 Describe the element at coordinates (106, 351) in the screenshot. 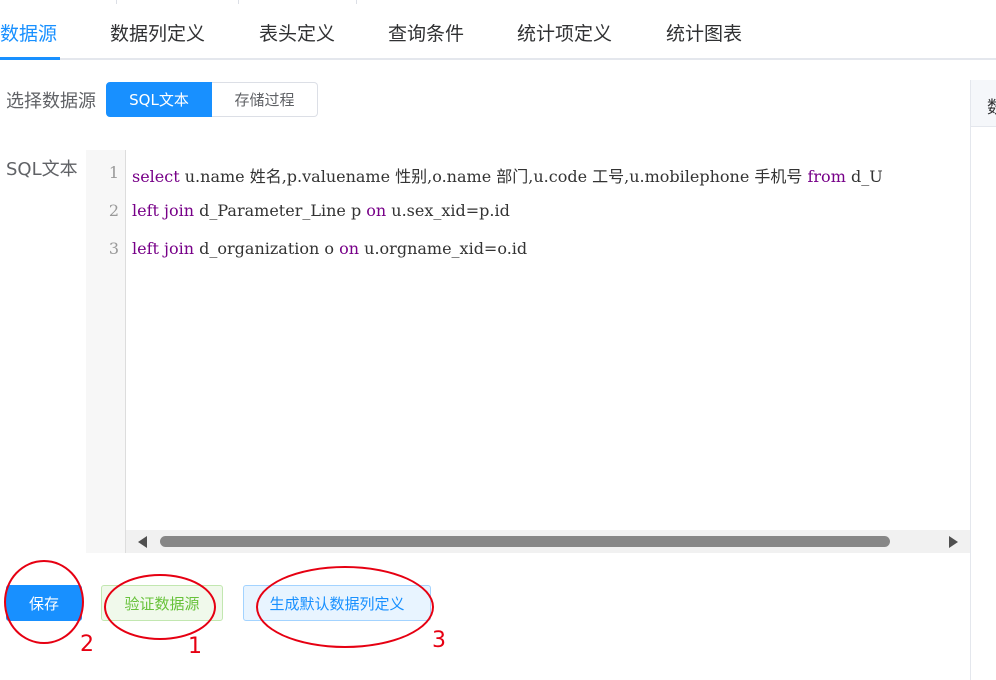

I see `editor-gutter: 1 2 3` at that location.